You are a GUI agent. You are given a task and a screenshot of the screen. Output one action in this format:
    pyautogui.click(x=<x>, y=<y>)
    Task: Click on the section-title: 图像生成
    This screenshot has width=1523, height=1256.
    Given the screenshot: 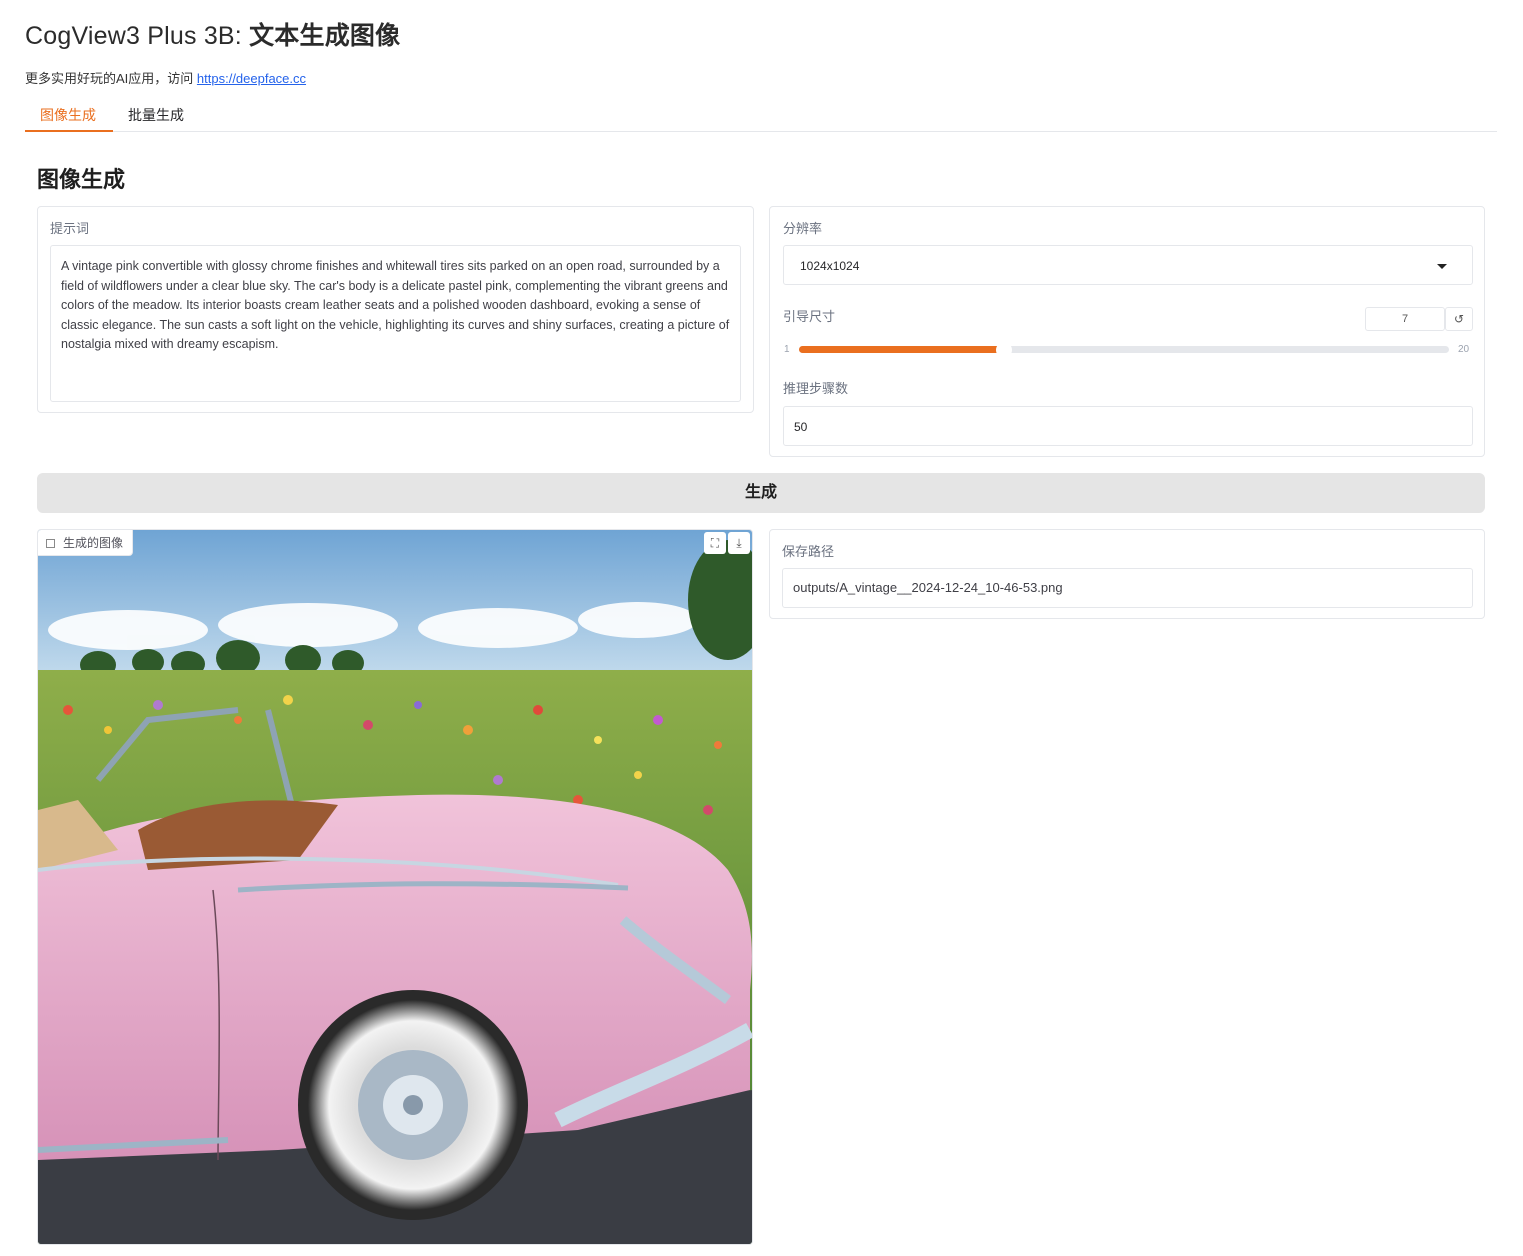 What is the action you would take?
    pyautogui.click(x=81, y=179)
    